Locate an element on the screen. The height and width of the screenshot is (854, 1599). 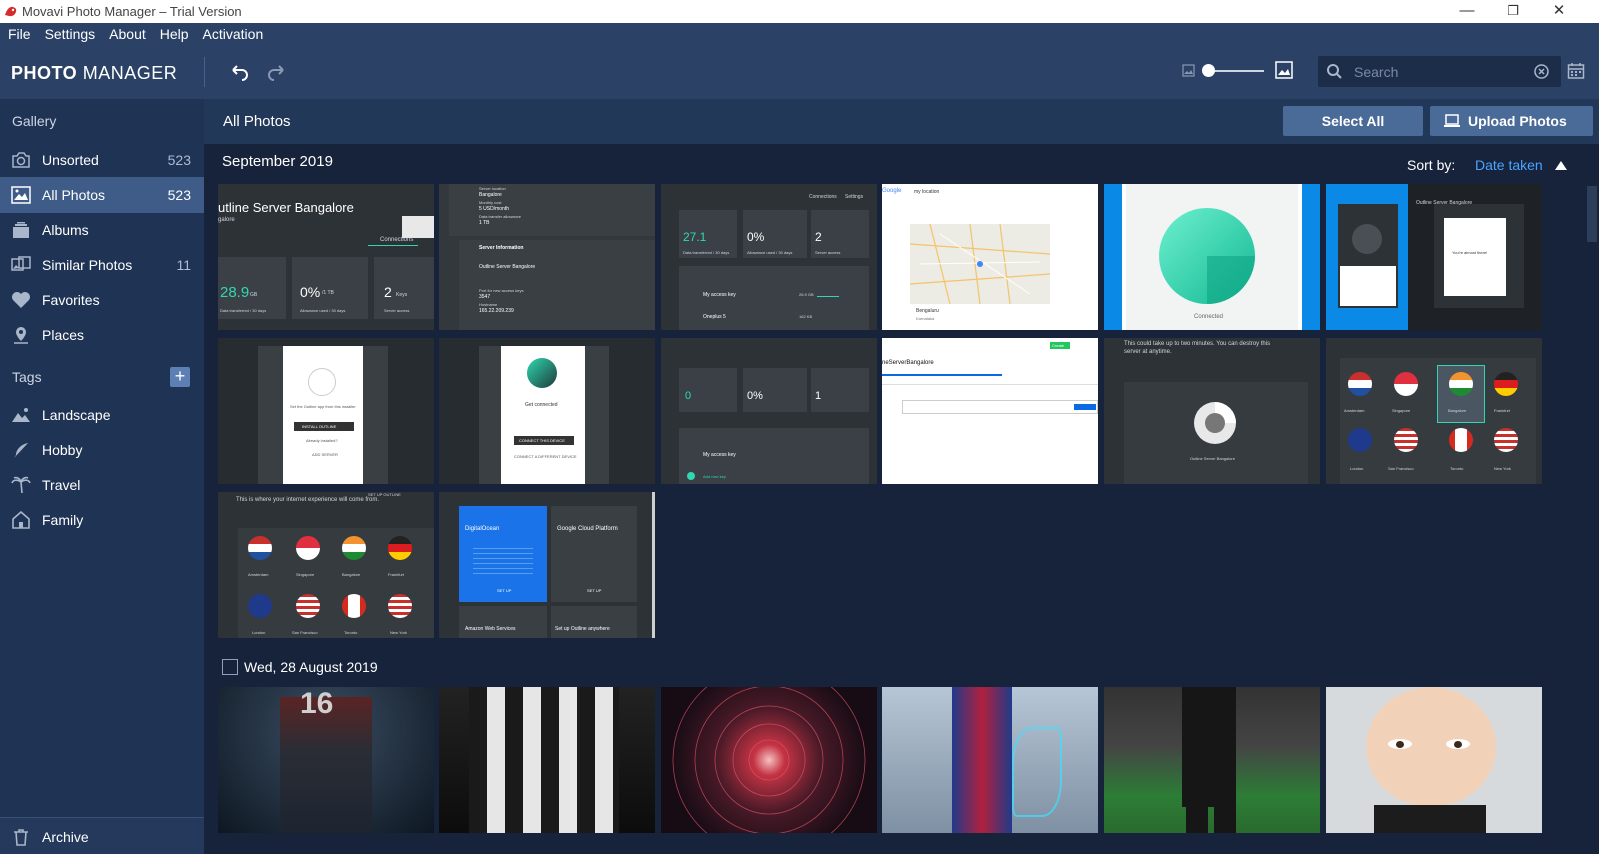
undo-icon is located at coordinates (239, 72).